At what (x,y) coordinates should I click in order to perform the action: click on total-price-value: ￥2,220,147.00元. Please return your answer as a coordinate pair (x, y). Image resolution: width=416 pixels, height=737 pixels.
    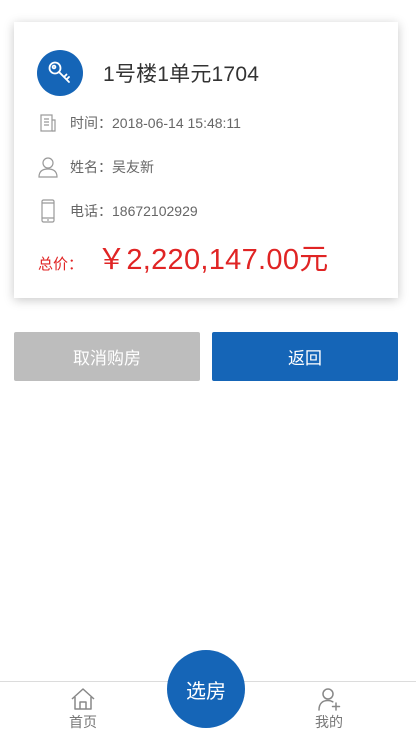
    Looking at the image, I should click on (213, 260).